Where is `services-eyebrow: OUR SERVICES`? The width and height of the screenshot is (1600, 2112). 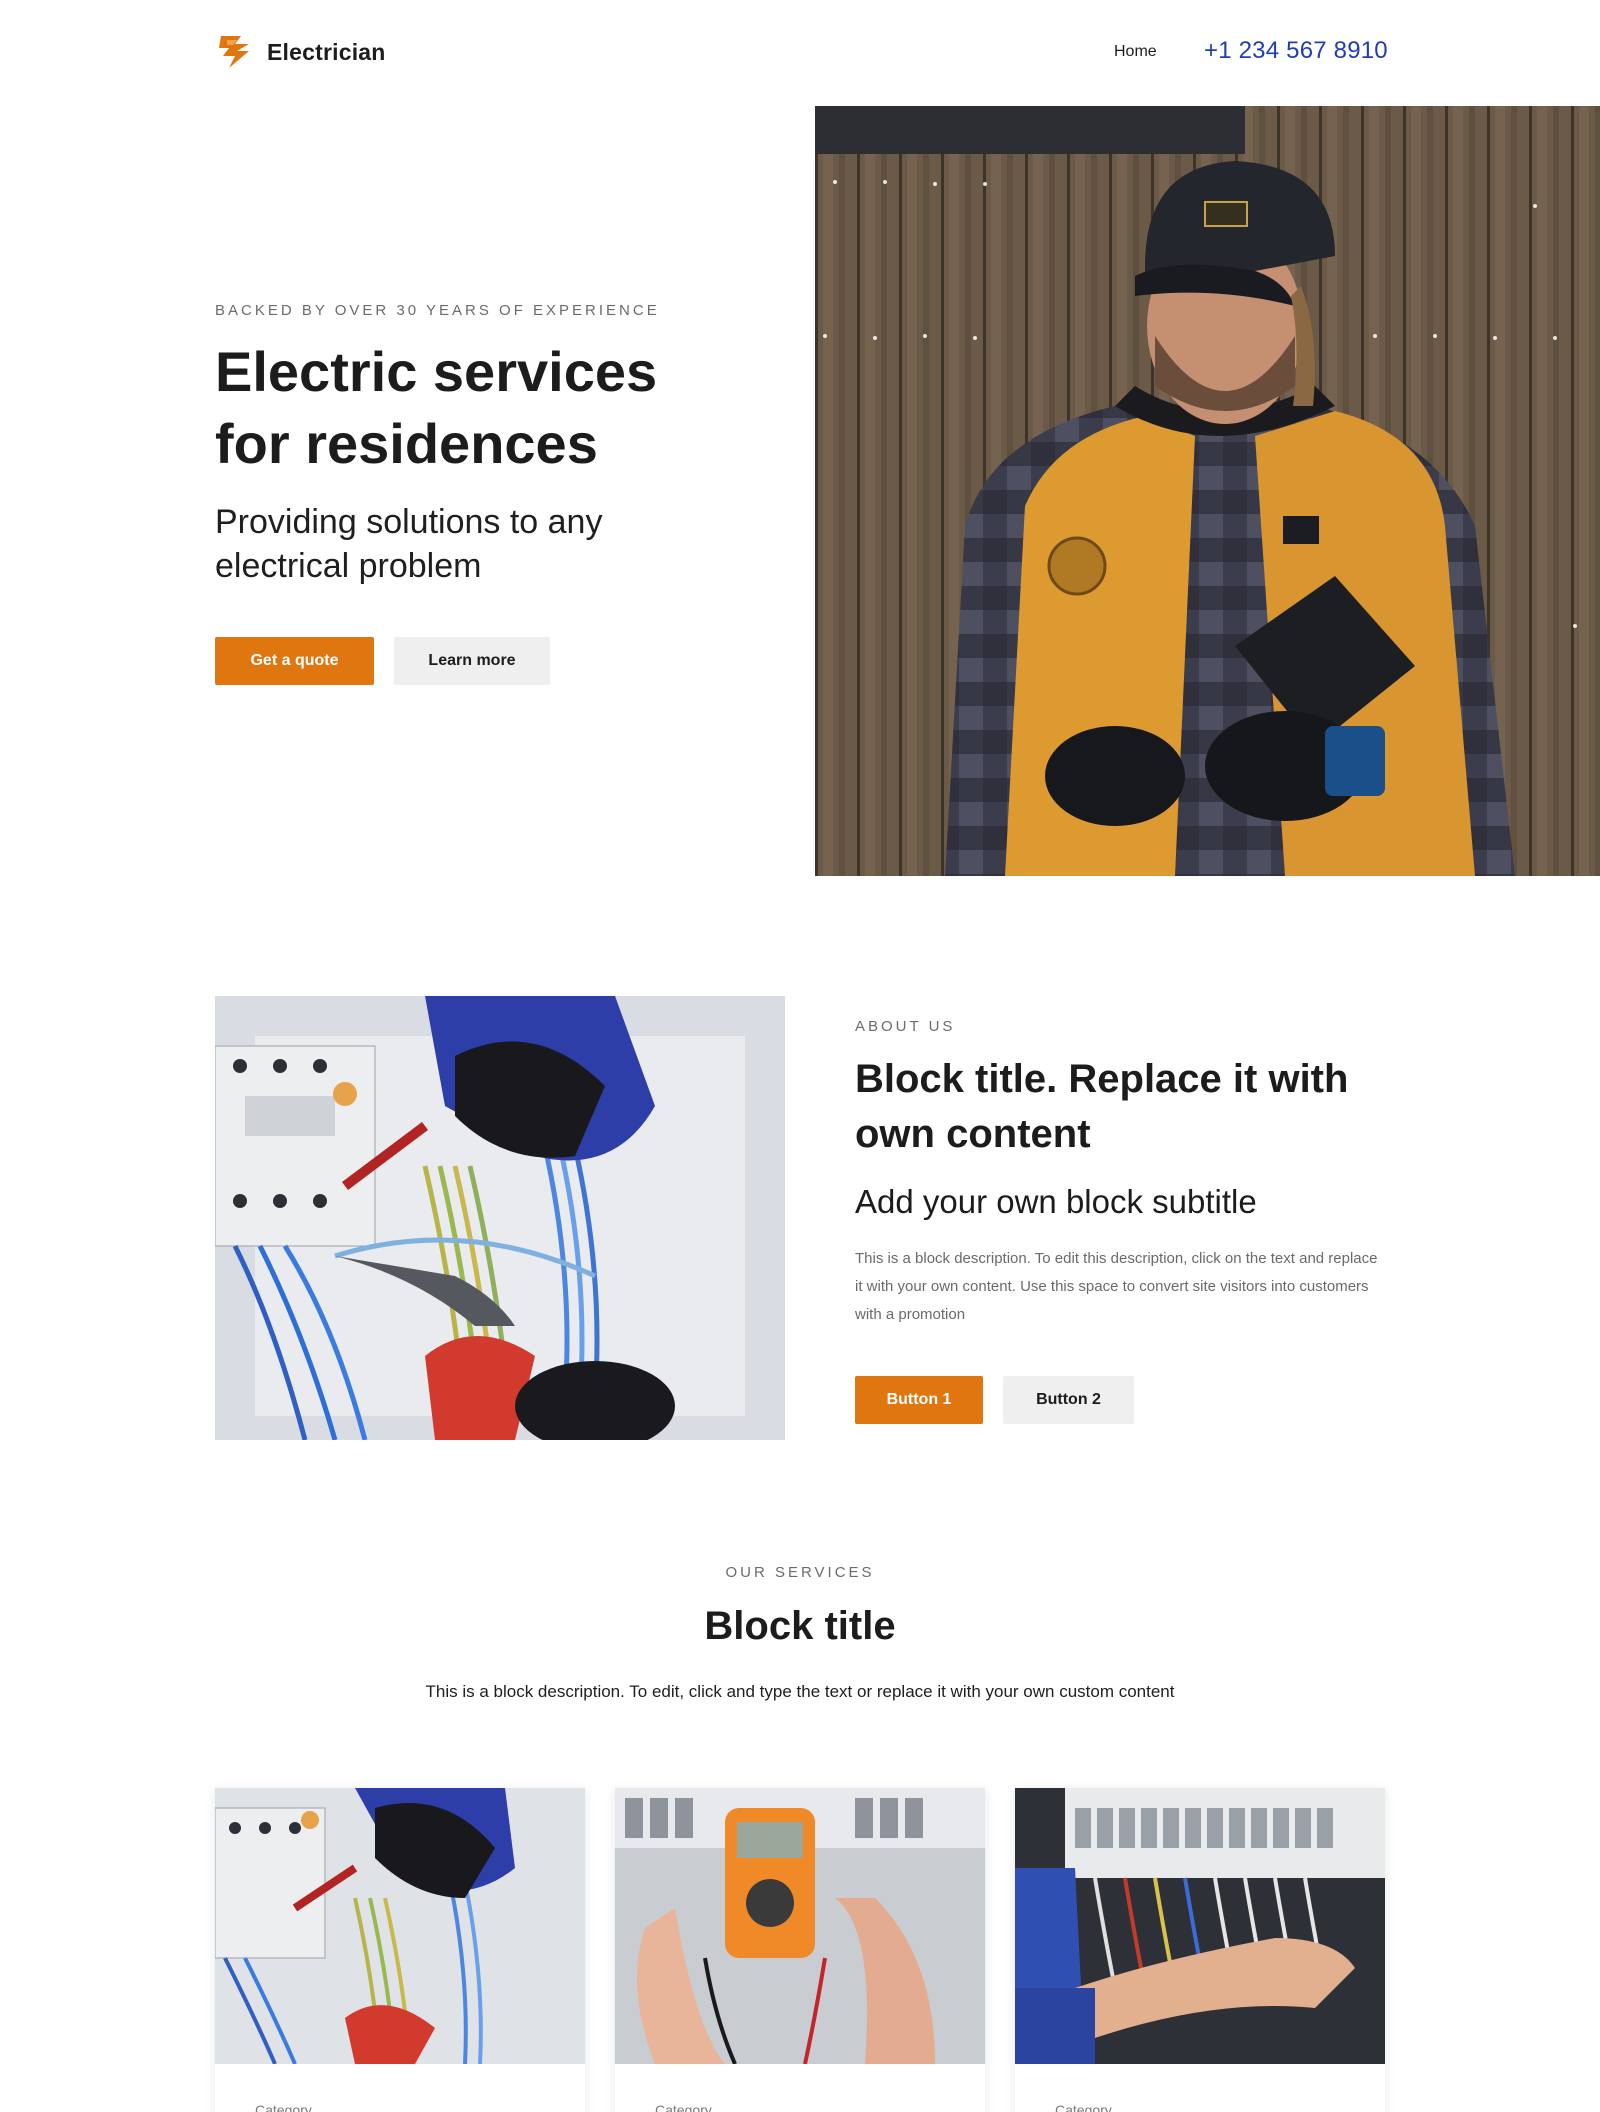
services-eyebrow: OUR SERVICES is located at coordinates (800, 1572).